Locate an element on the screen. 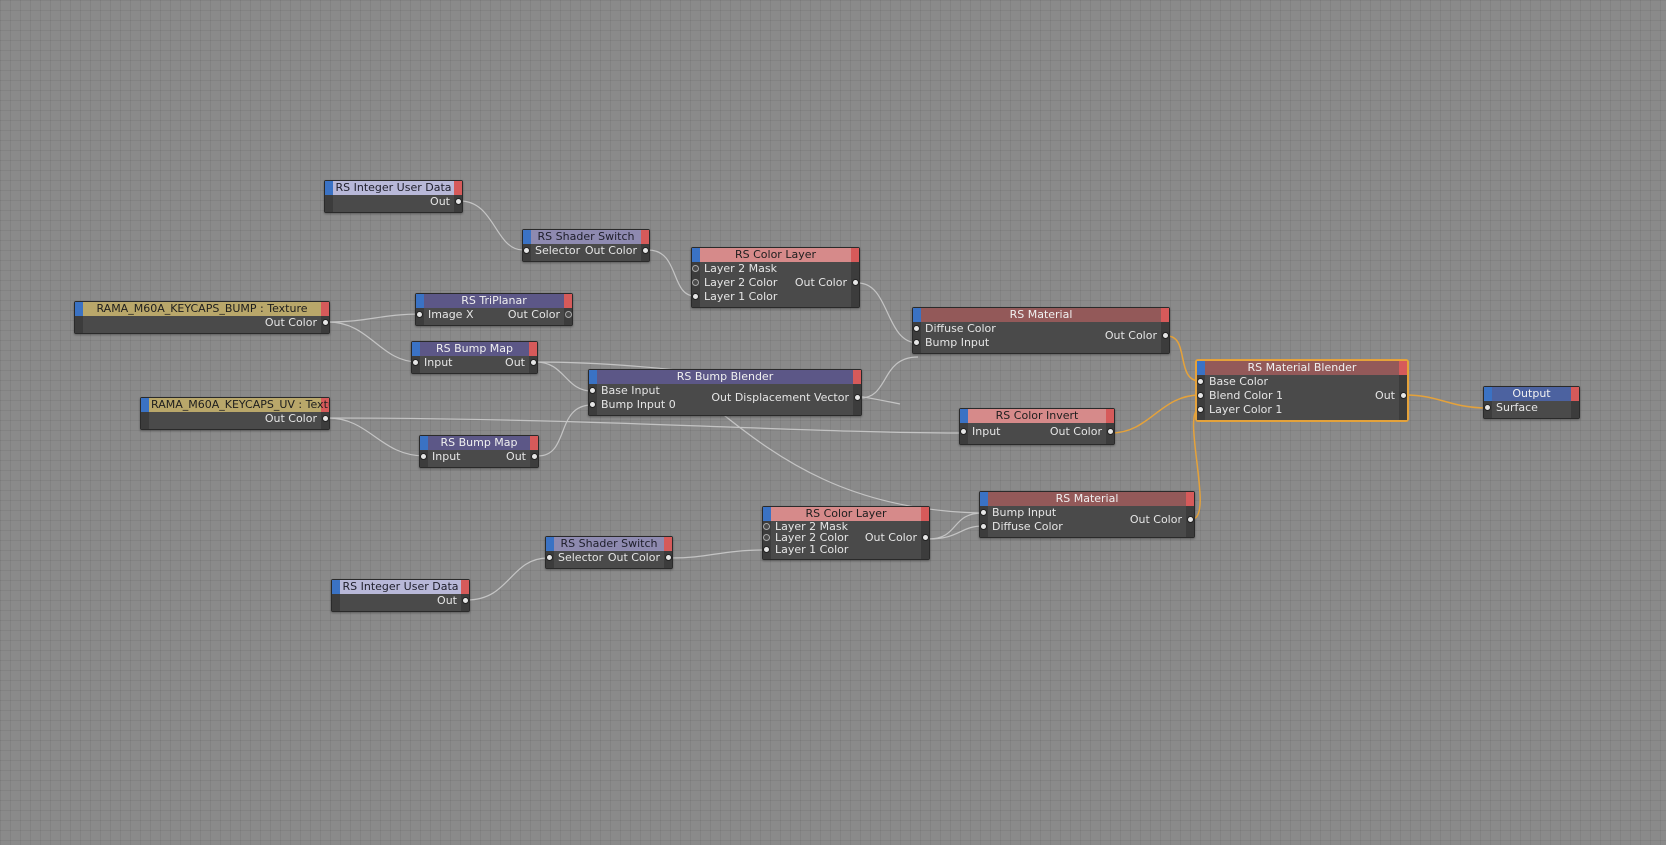  node-shader-switch-2: RS Shader Switch Selector Out Color is located at coordinates (609, 552).